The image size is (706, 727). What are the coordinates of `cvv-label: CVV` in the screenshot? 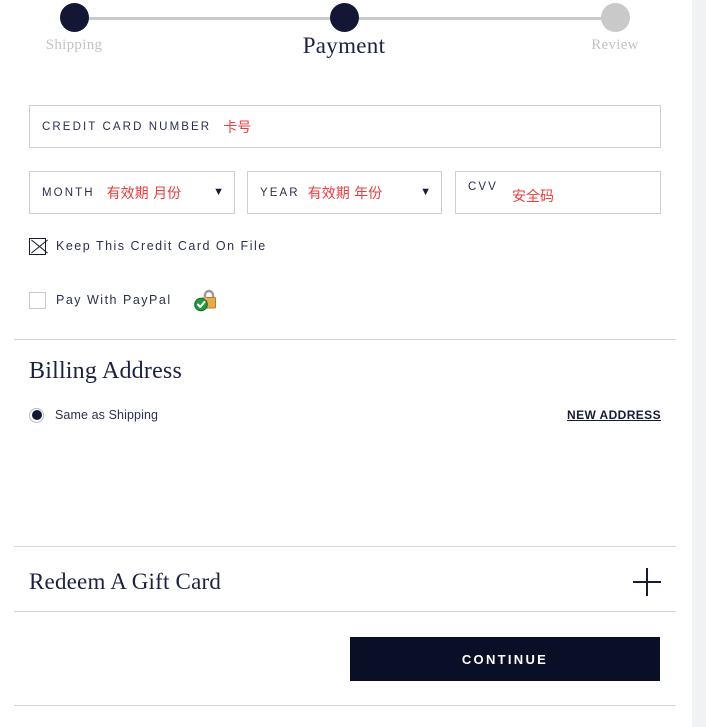 It's located at (483, 187).